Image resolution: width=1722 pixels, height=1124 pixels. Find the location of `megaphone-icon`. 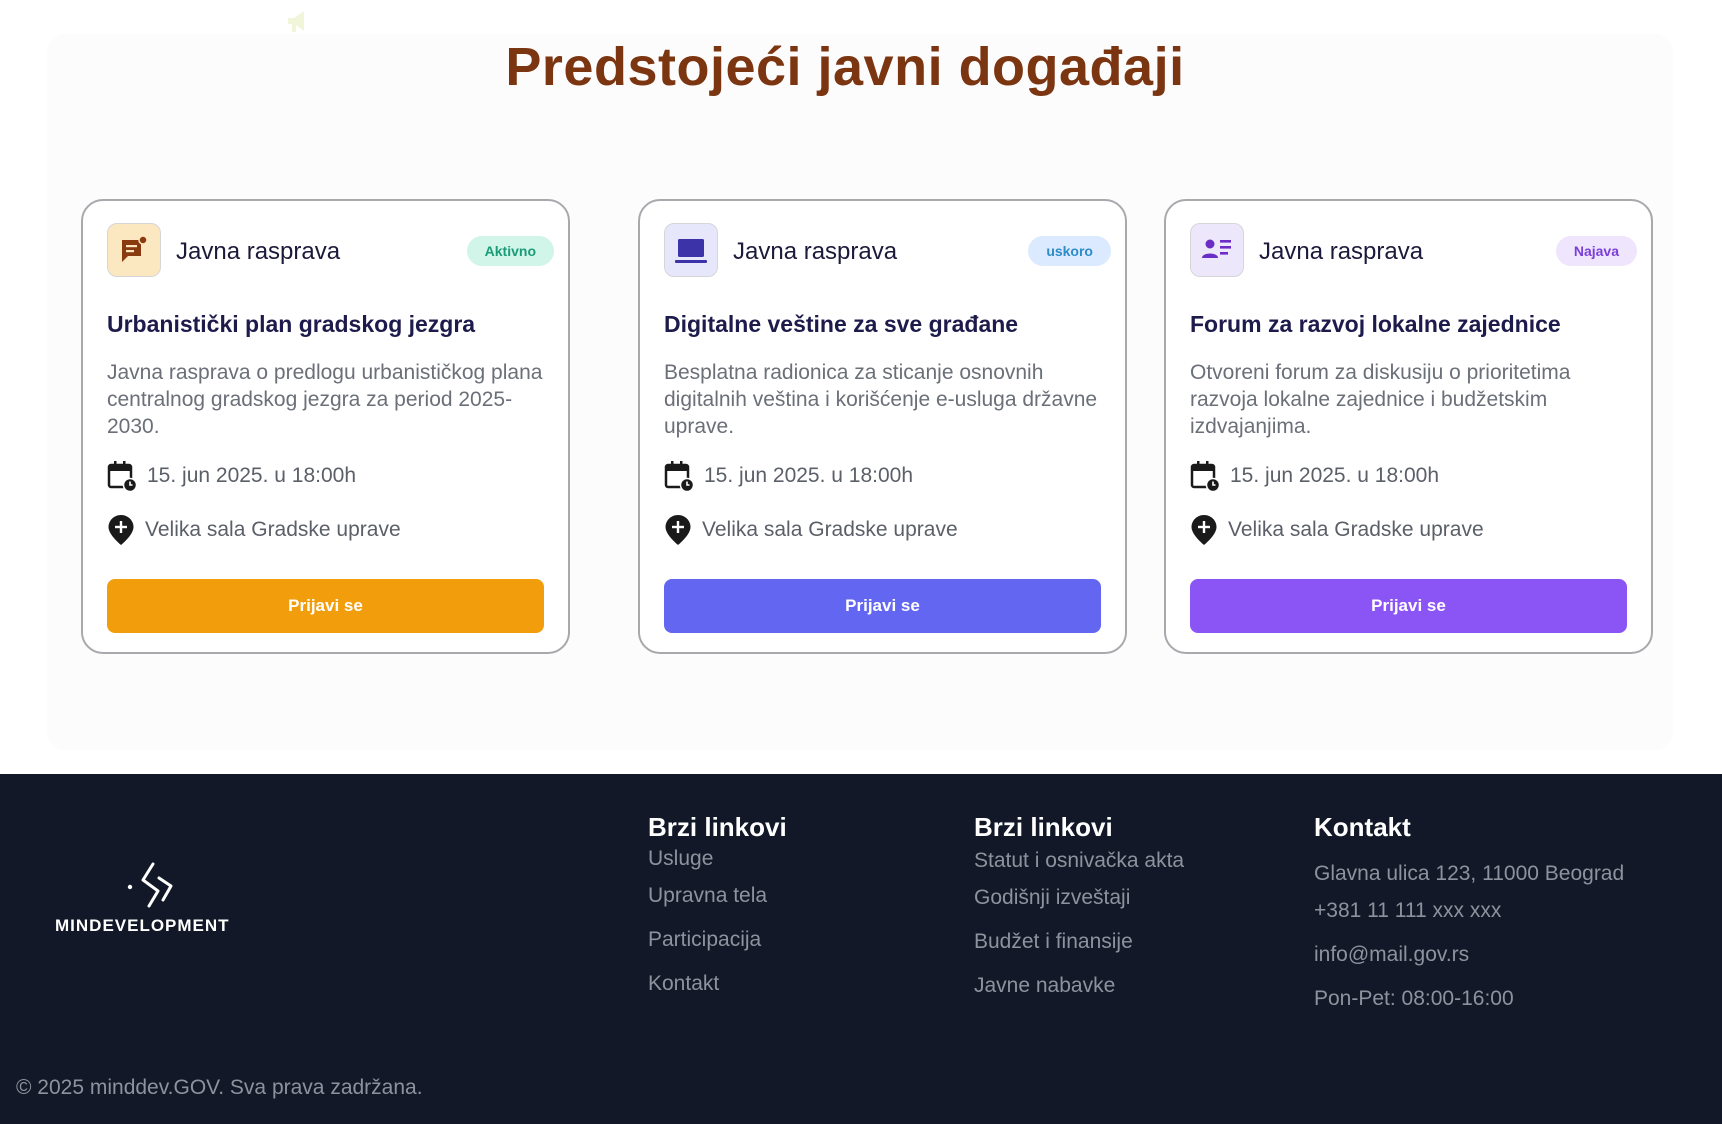

megaphone-icon is located at coordinates (296, 21).